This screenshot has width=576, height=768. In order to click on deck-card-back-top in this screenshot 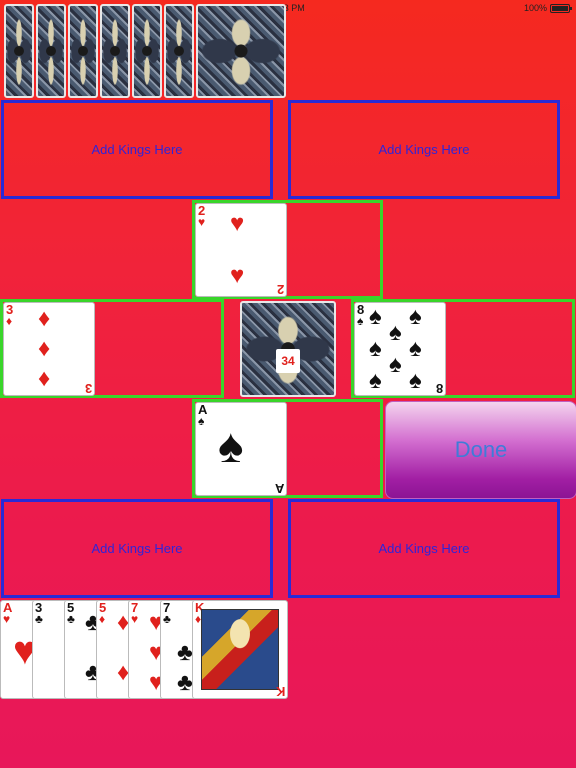, I will do `click(241, 51)`.